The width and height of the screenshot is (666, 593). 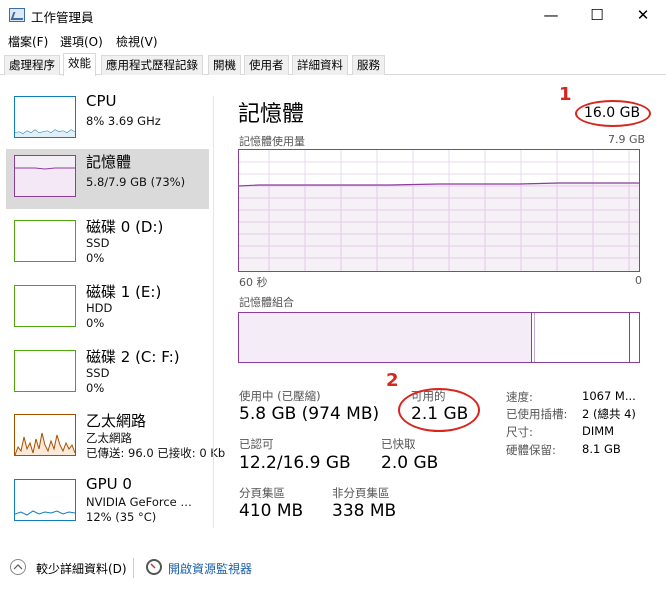 I want to click on resource-detail: 8% 3.69 GHz, so click(x=123, y=121).